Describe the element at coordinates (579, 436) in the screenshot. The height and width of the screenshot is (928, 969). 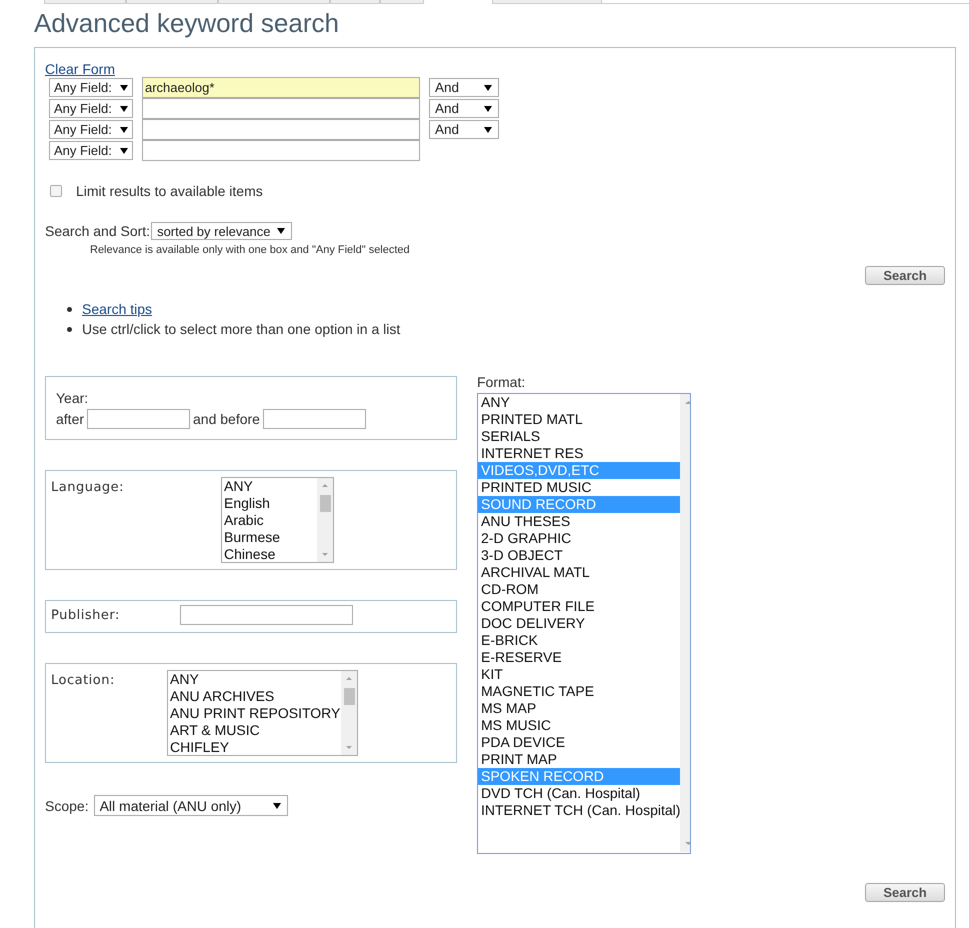
I see `format-option: SERIALS` at that location.